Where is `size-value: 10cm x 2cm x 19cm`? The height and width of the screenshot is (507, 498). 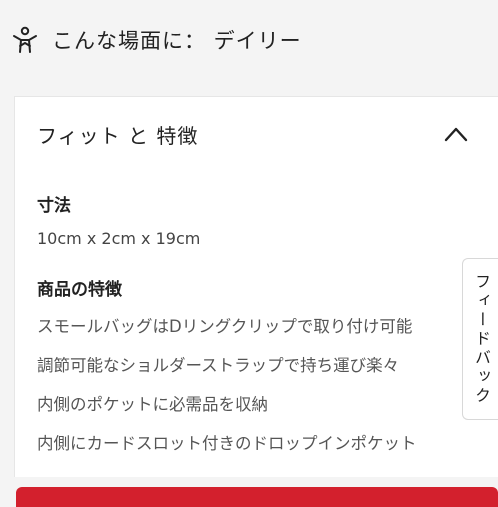 size-value: 10cm x 2cm x 19cm is located at coordinates (119, 238).